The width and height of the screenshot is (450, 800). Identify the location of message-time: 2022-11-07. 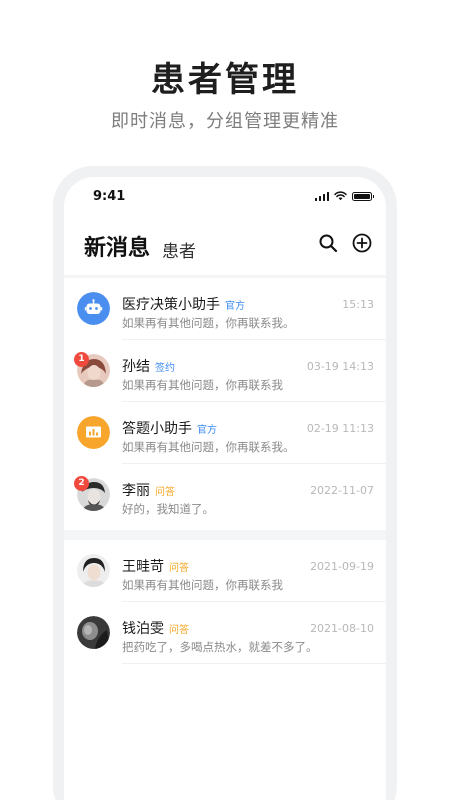
(342, 490).